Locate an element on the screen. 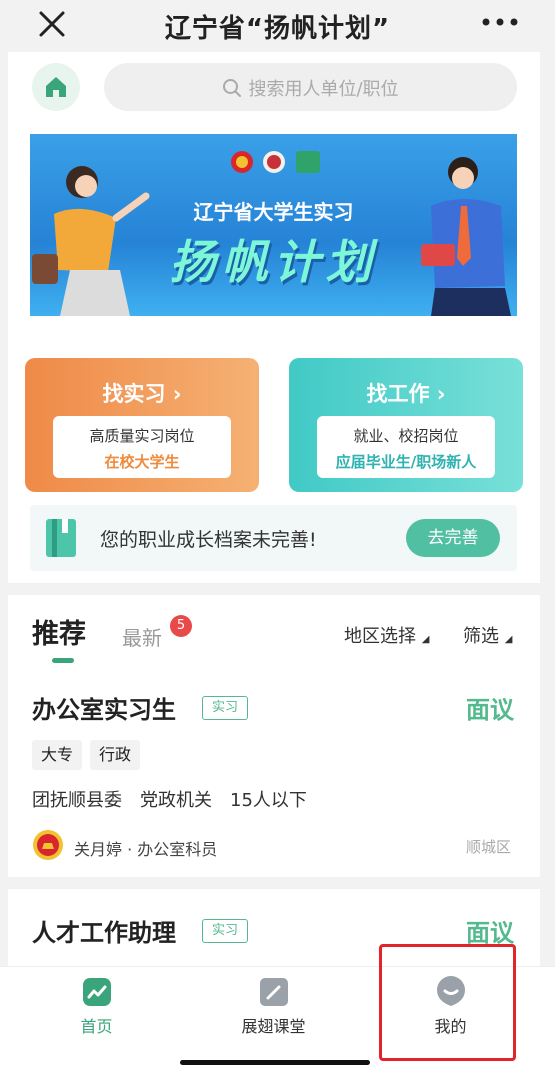 Image resolution: width=555 pixels, height=1066 pixels. house-icon is located at coordinates (56, 87).